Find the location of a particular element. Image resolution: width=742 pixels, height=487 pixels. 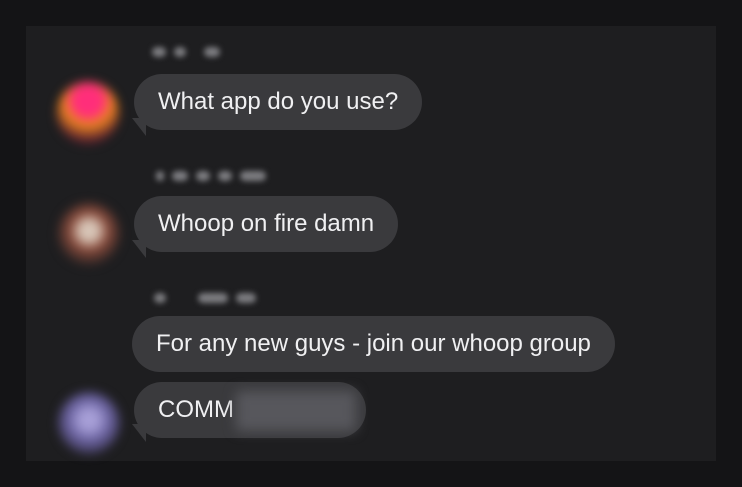

message-text: For any new guys - join our whoop group is located at coordinates (373, 343).